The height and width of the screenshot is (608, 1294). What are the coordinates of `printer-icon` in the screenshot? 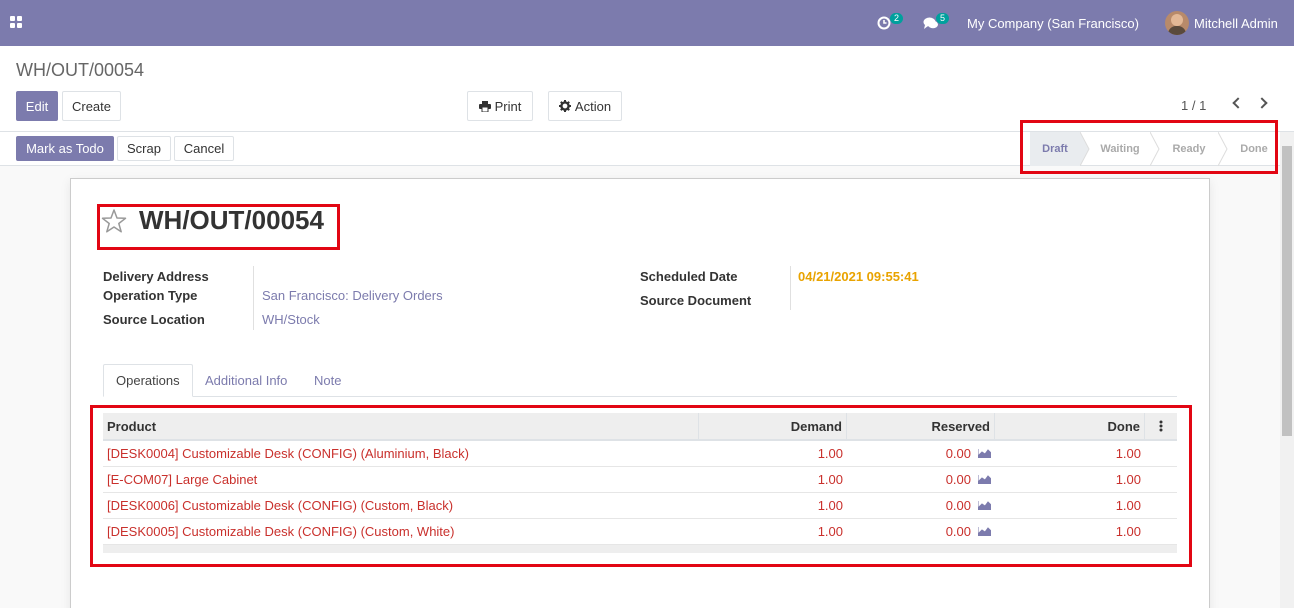 It's located at (484, 106).